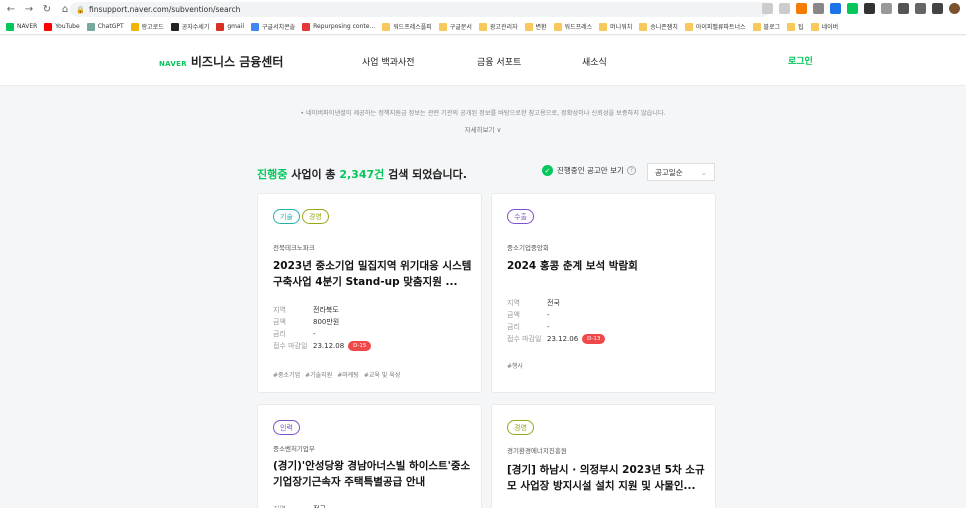 This screenshot has height=508, width=966. What do you see at coordinates (556, 315) in the screenshot?
I see `meta-row: 금액 -` at bounding box center [556, 315].